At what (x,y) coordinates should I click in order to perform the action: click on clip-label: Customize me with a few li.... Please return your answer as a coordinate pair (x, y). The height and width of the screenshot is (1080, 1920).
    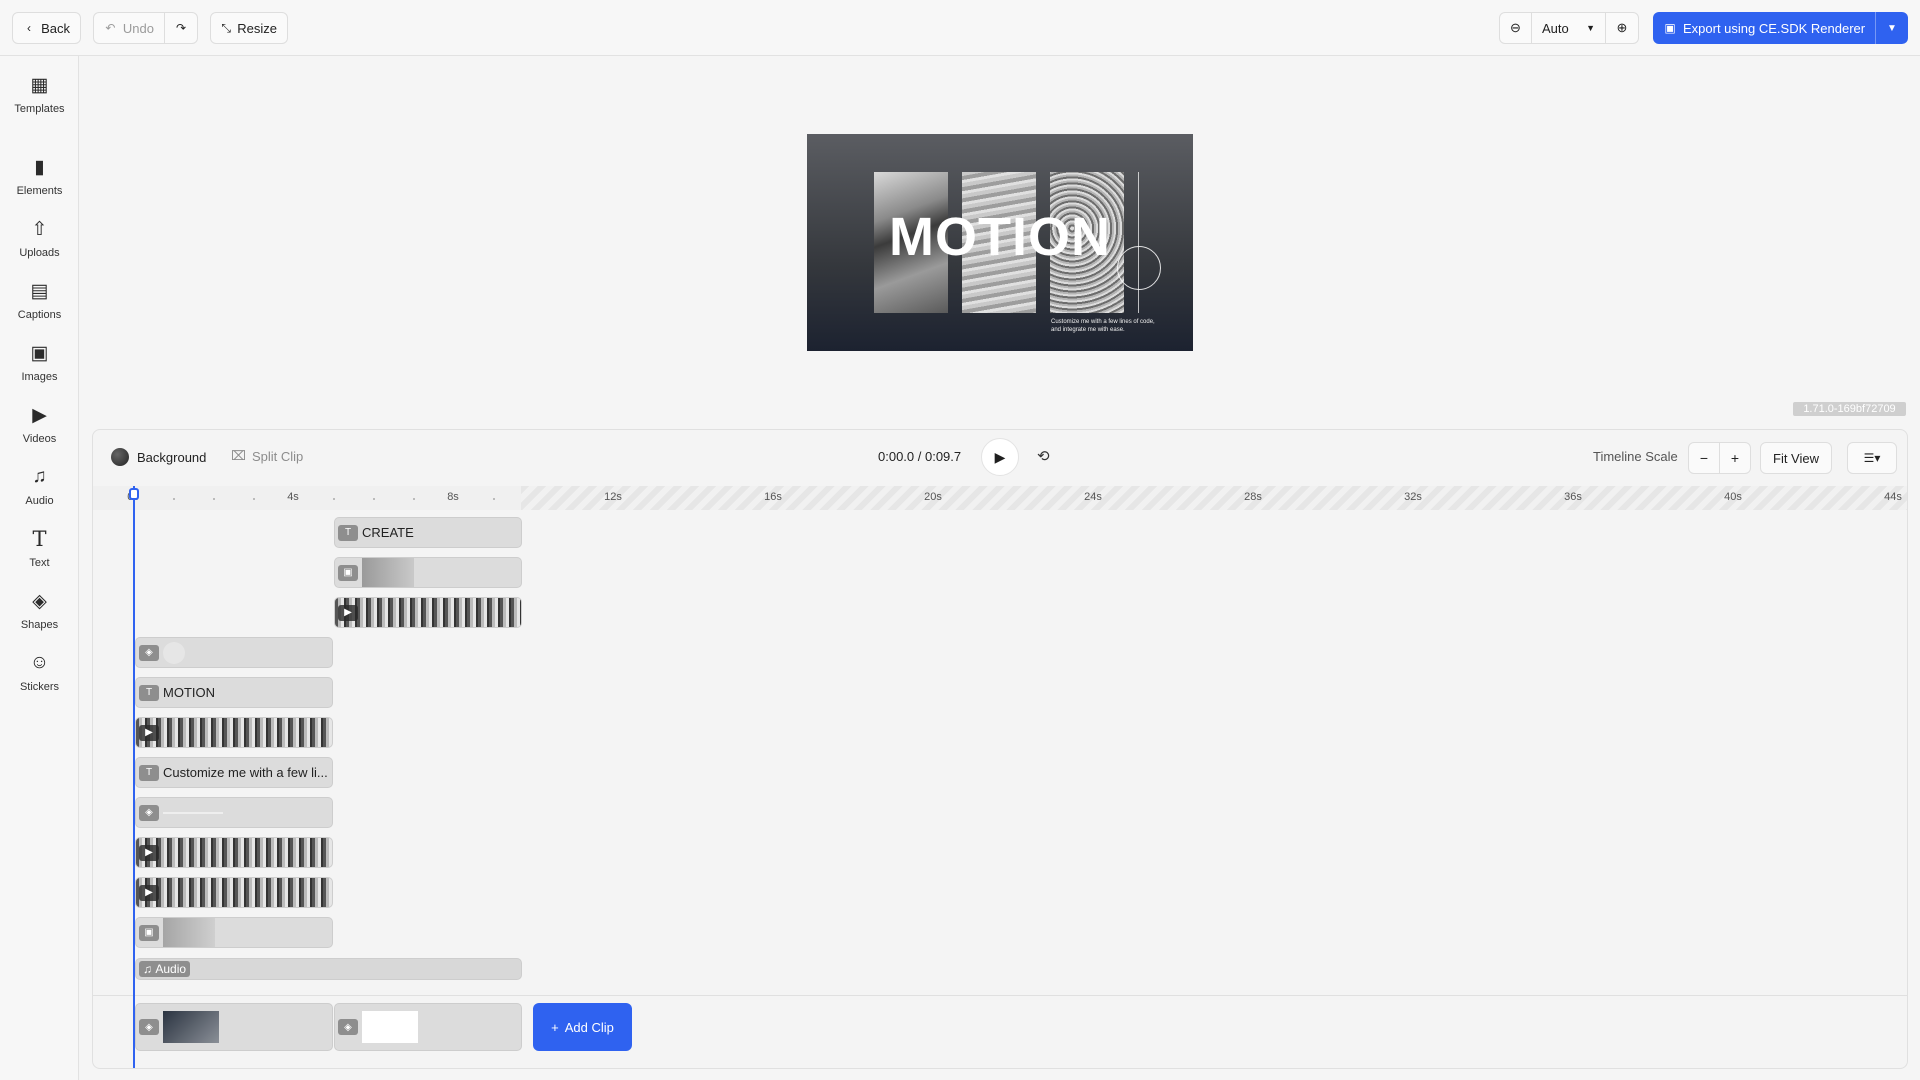
    Looking at the image, I should click on (245, 772).